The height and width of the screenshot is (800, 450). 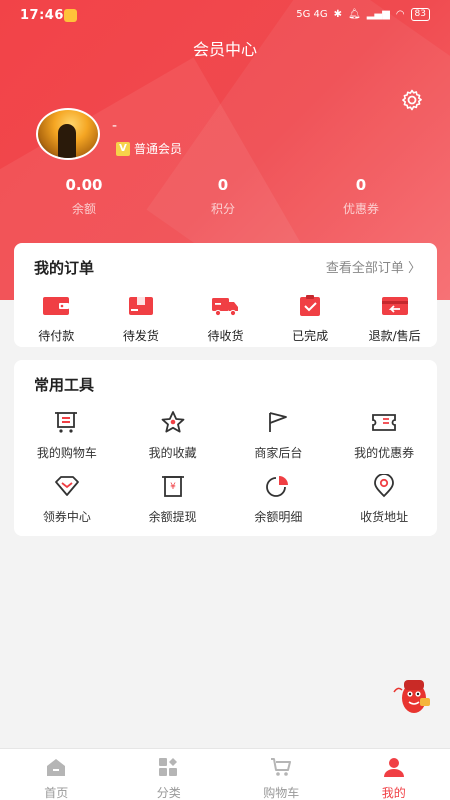 I want to click on order-completed: 已完成, so click(x=310, y=319).